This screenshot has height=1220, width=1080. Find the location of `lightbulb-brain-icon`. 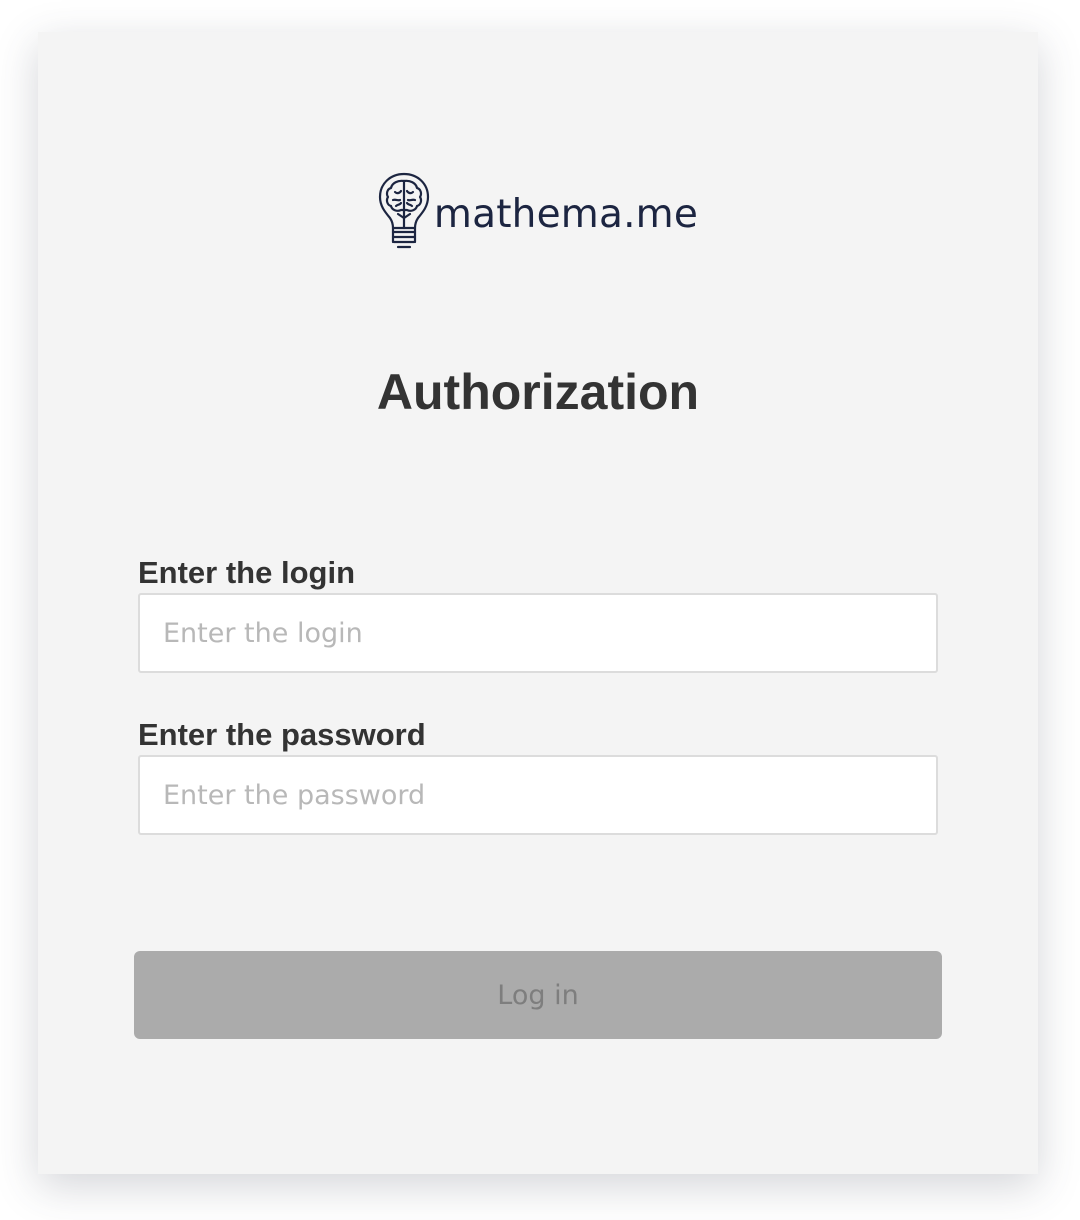

lightbulb-brain-icon is located at coordinates (404, 210).